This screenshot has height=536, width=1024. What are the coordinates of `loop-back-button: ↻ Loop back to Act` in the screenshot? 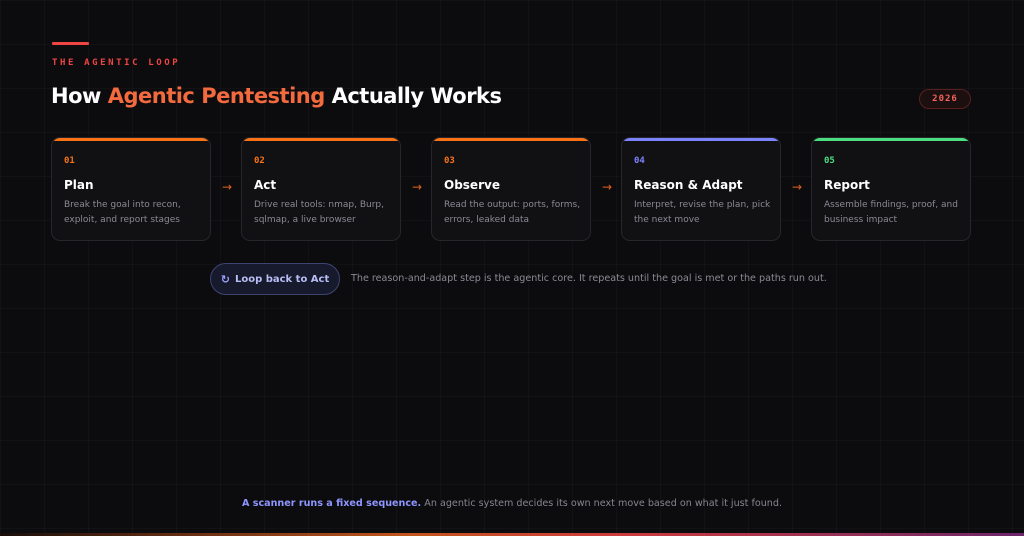 It's located at (275, 279).